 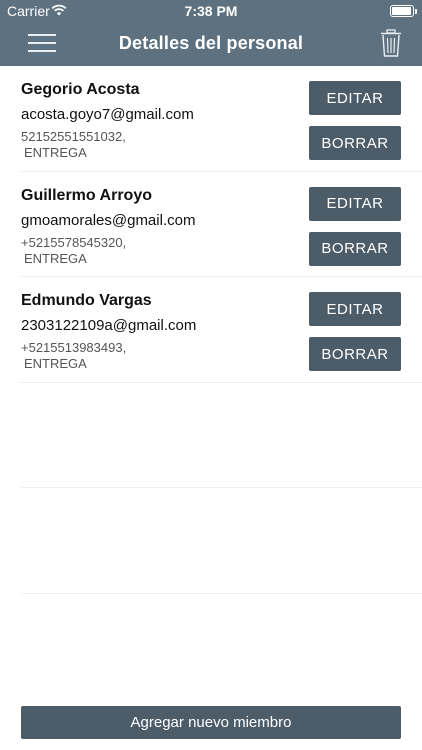 What do you see at coordinates (108, 220) in the screenshot?
I see `staff-email: gmoamorales@gmail.com` at bounding box center [108, 220].